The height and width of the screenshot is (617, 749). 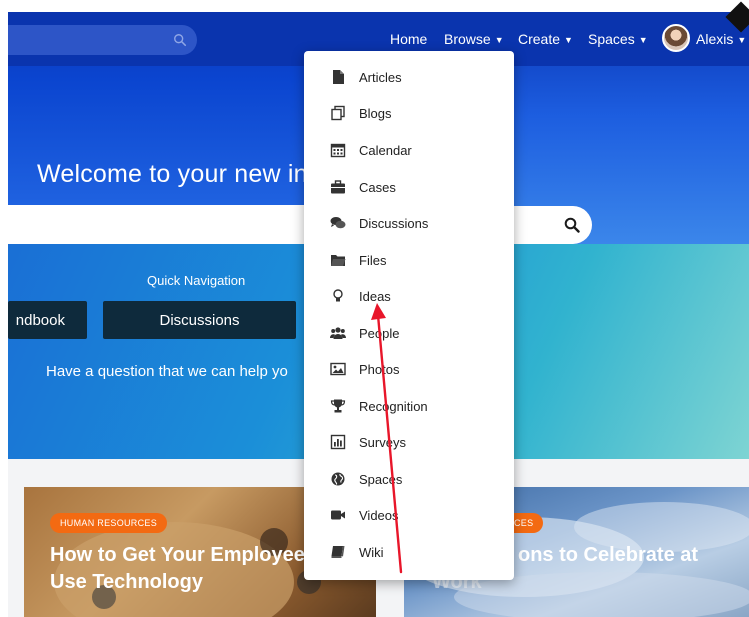 I want to click on menu-item-files: Files, so click(x=409, y=260).